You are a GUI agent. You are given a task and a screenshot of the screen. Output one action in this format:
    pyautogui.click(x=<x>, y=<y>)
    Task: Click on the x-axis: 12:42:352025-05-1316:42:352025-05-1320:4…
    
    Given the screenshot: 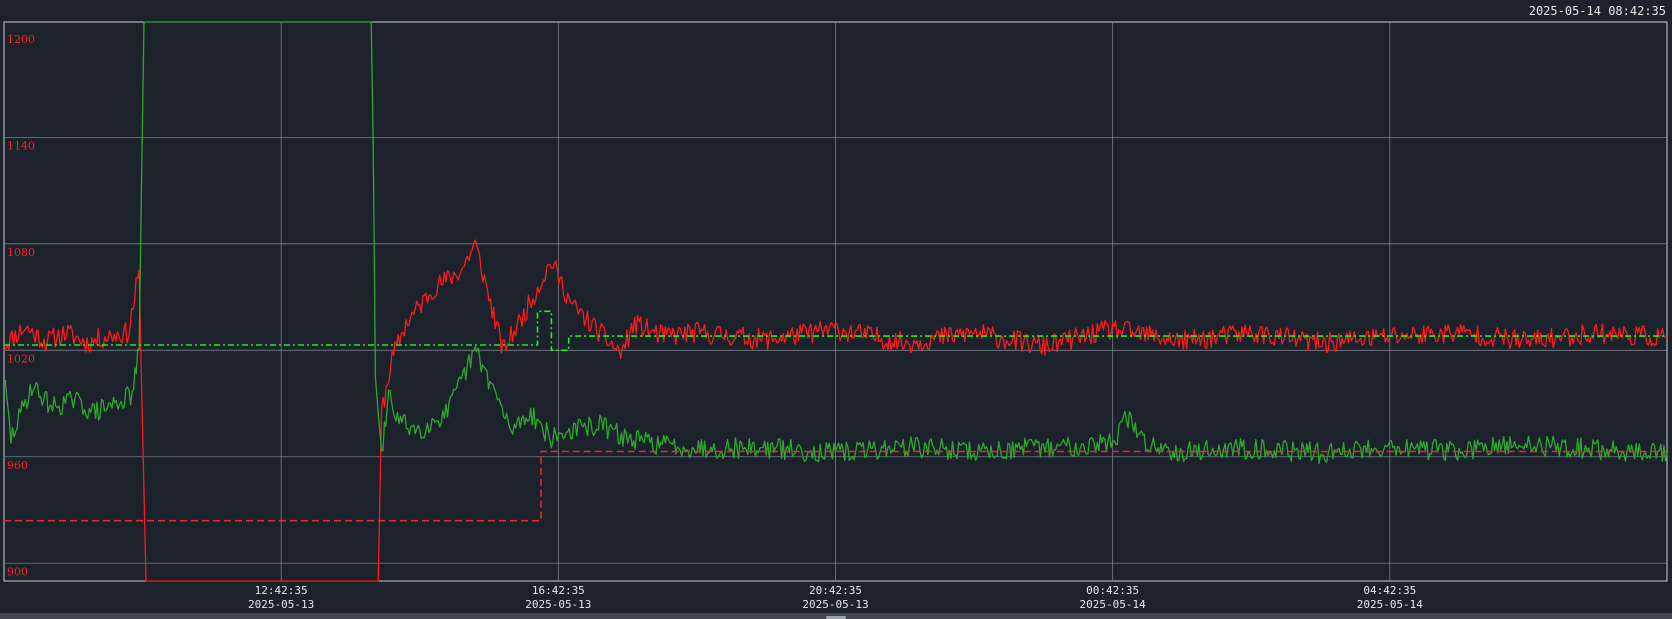 What is the action you would take?
    pyautogui.click(x=835, y=597)
    